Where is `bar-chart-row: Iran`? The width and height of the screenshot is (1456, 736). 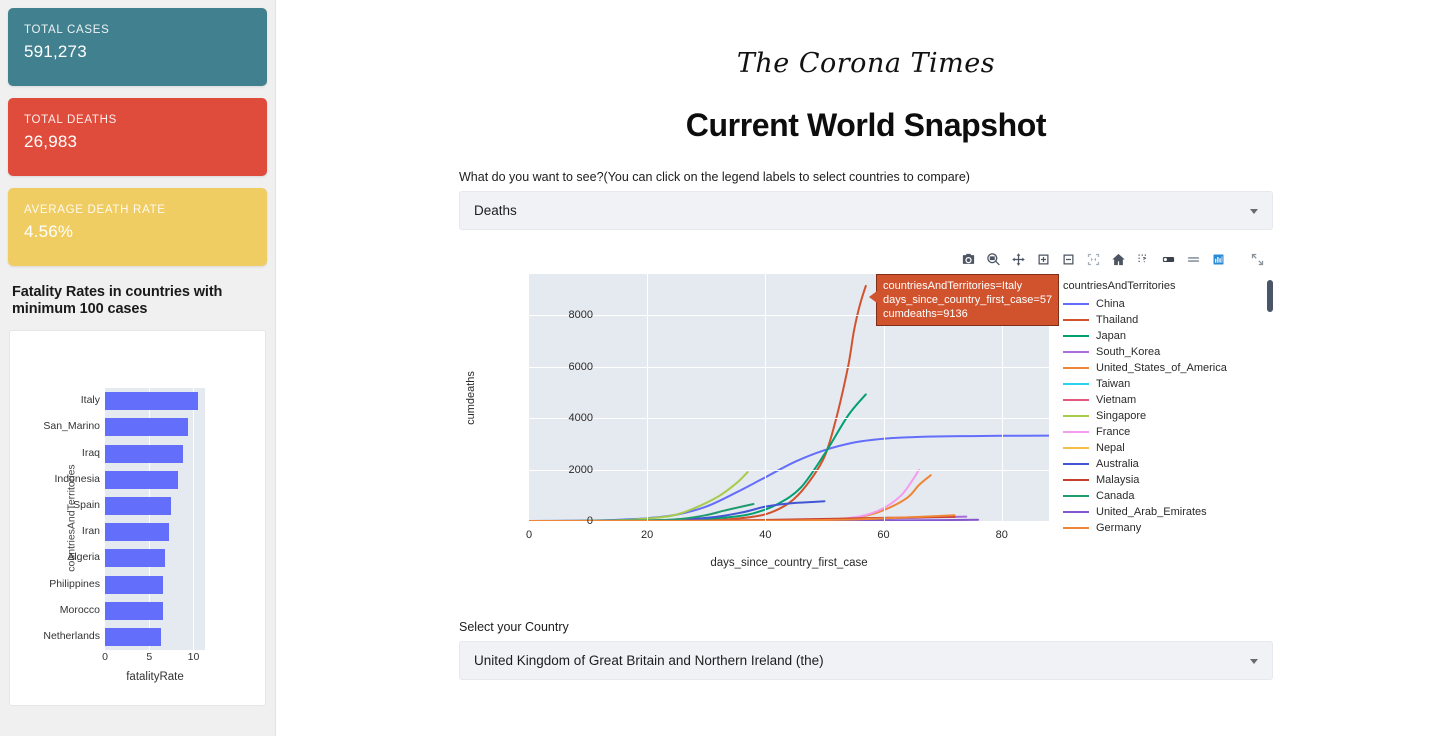
bar-chart-row: Iran is located at coordinates (143, 532).